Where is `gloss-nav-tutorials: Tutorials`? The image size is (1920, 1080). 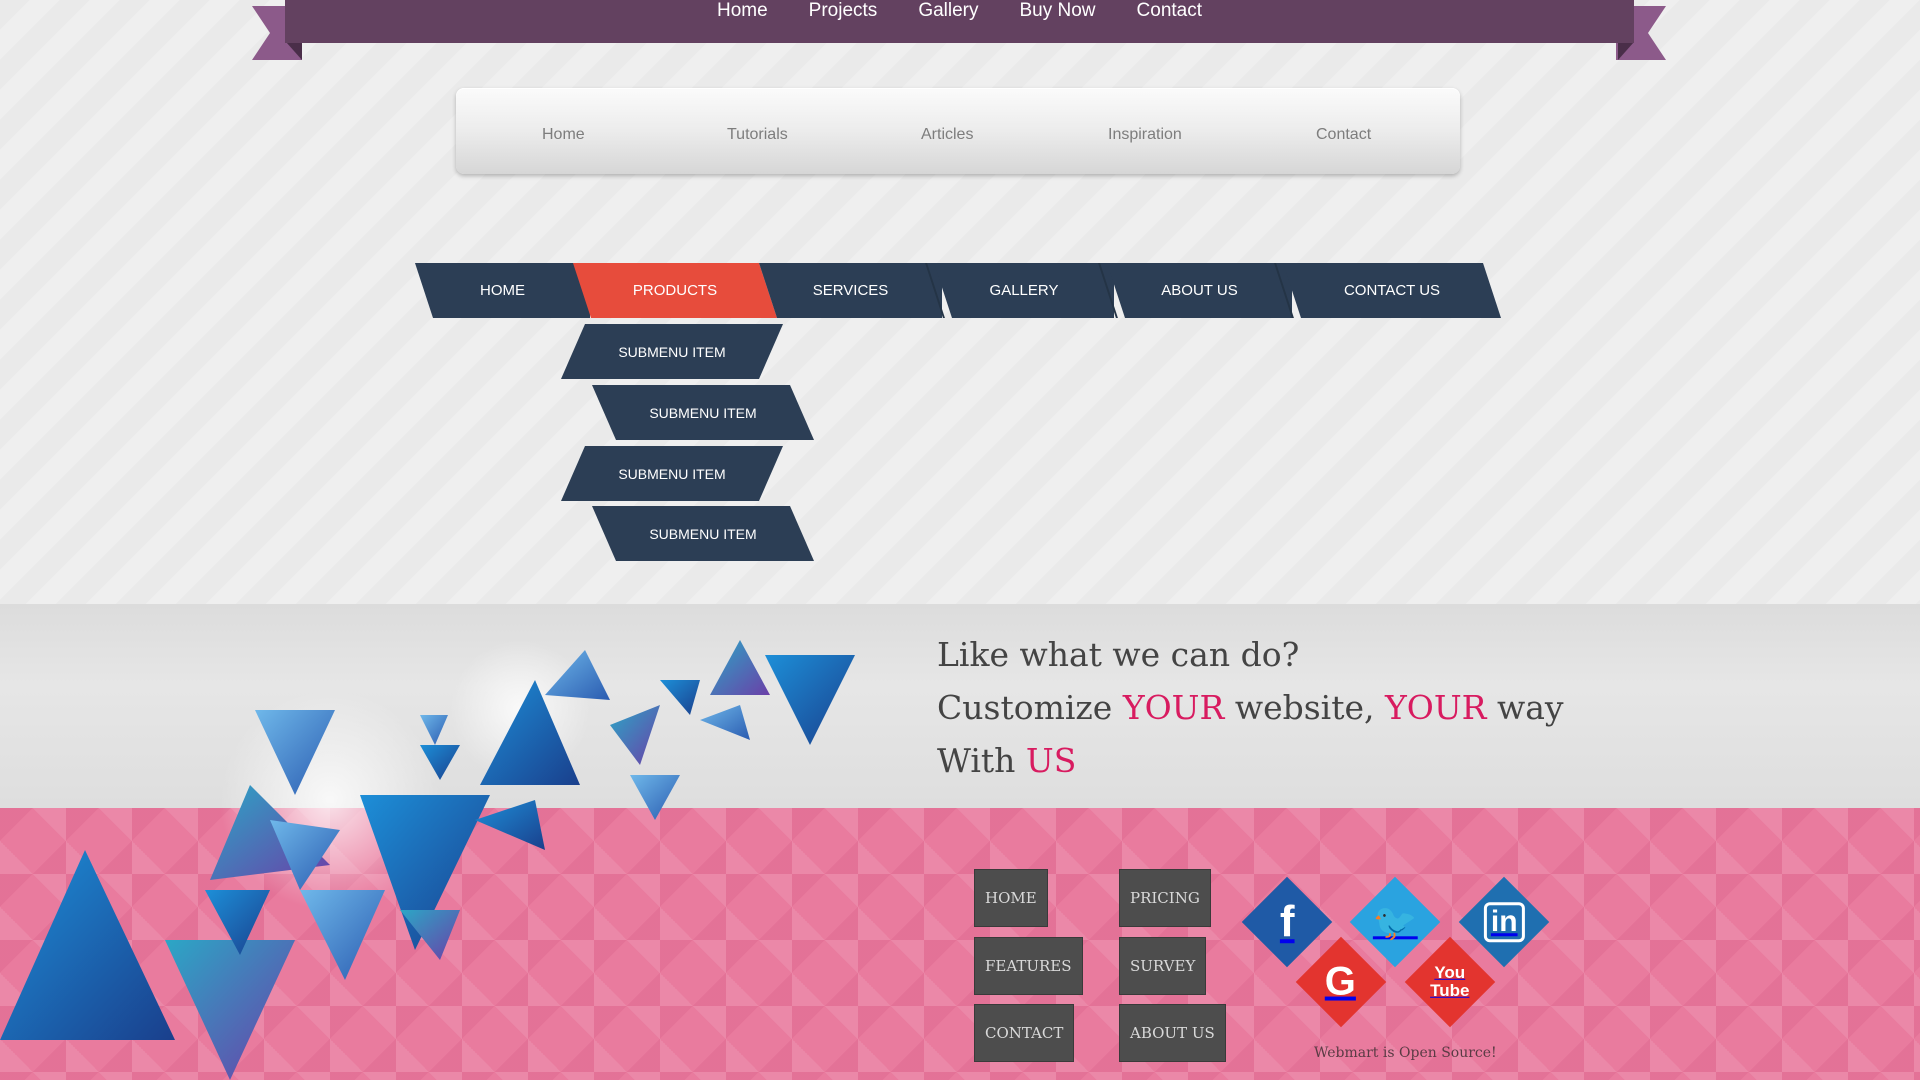
gloss-nav-tutorials: Tutorials is located at coordinates (757, 135).